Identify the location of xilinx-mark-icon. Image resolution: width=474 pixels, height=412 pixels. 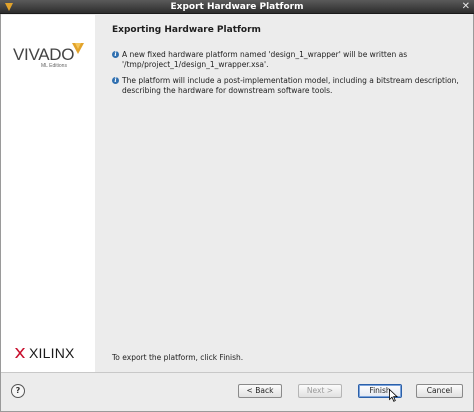
(20, 353).